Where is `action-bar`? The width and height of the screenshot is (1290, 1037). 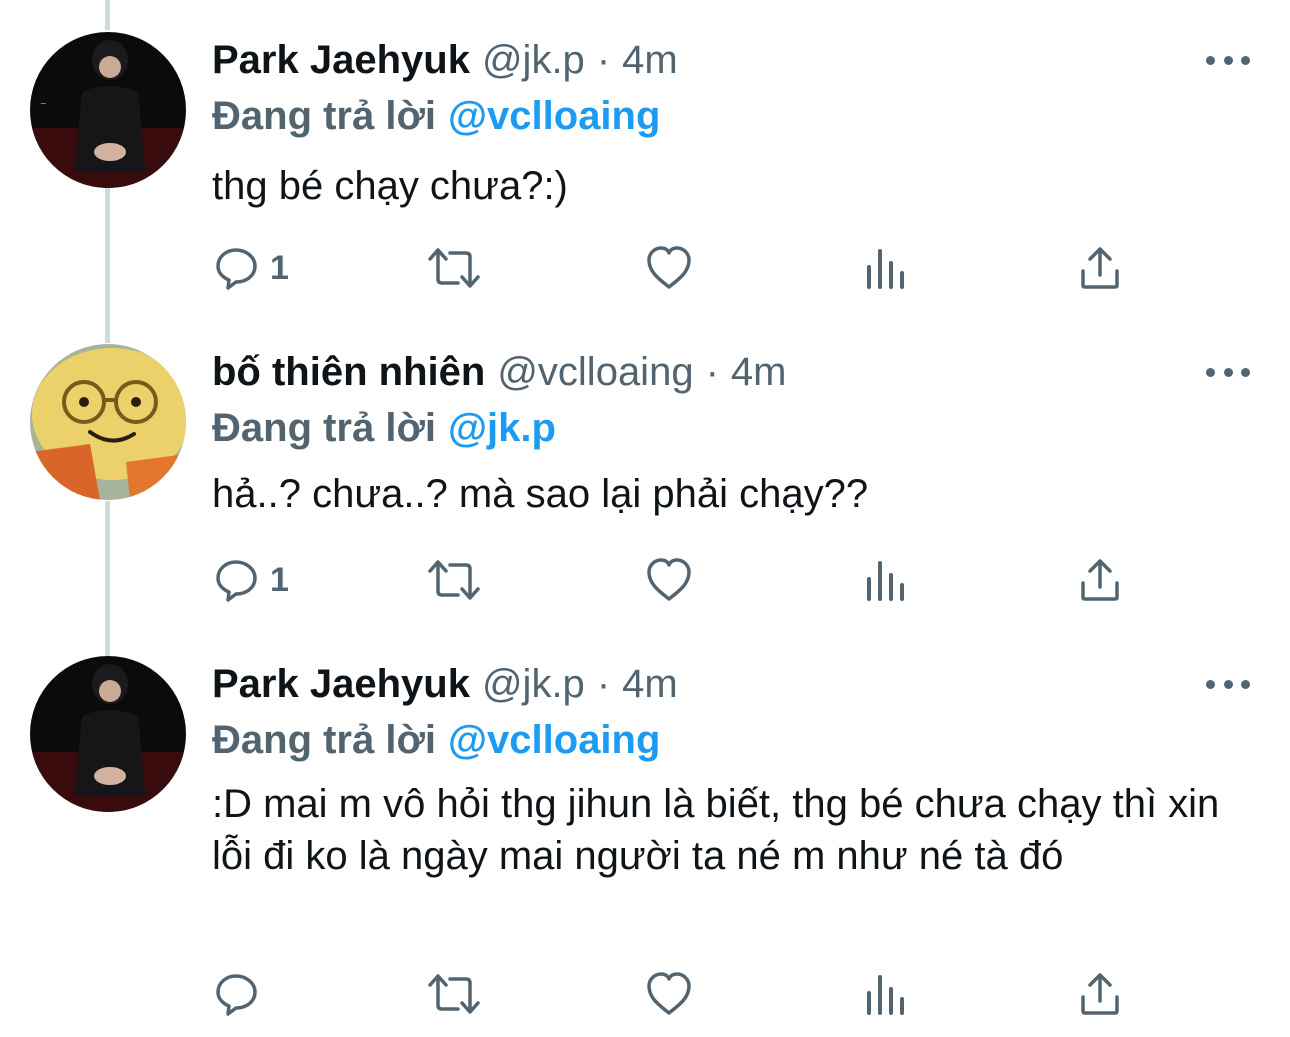
action-bar is located at coordinates (645, 994).